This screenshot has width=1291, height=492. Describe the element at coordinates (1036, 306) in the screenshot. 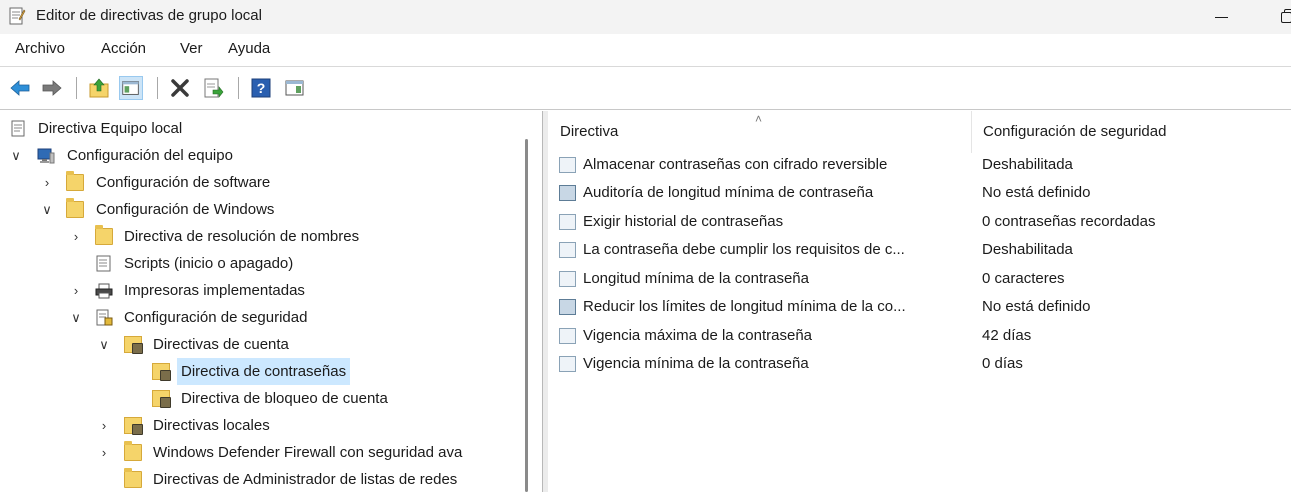

I see `policy-value: No está definido` at that location.